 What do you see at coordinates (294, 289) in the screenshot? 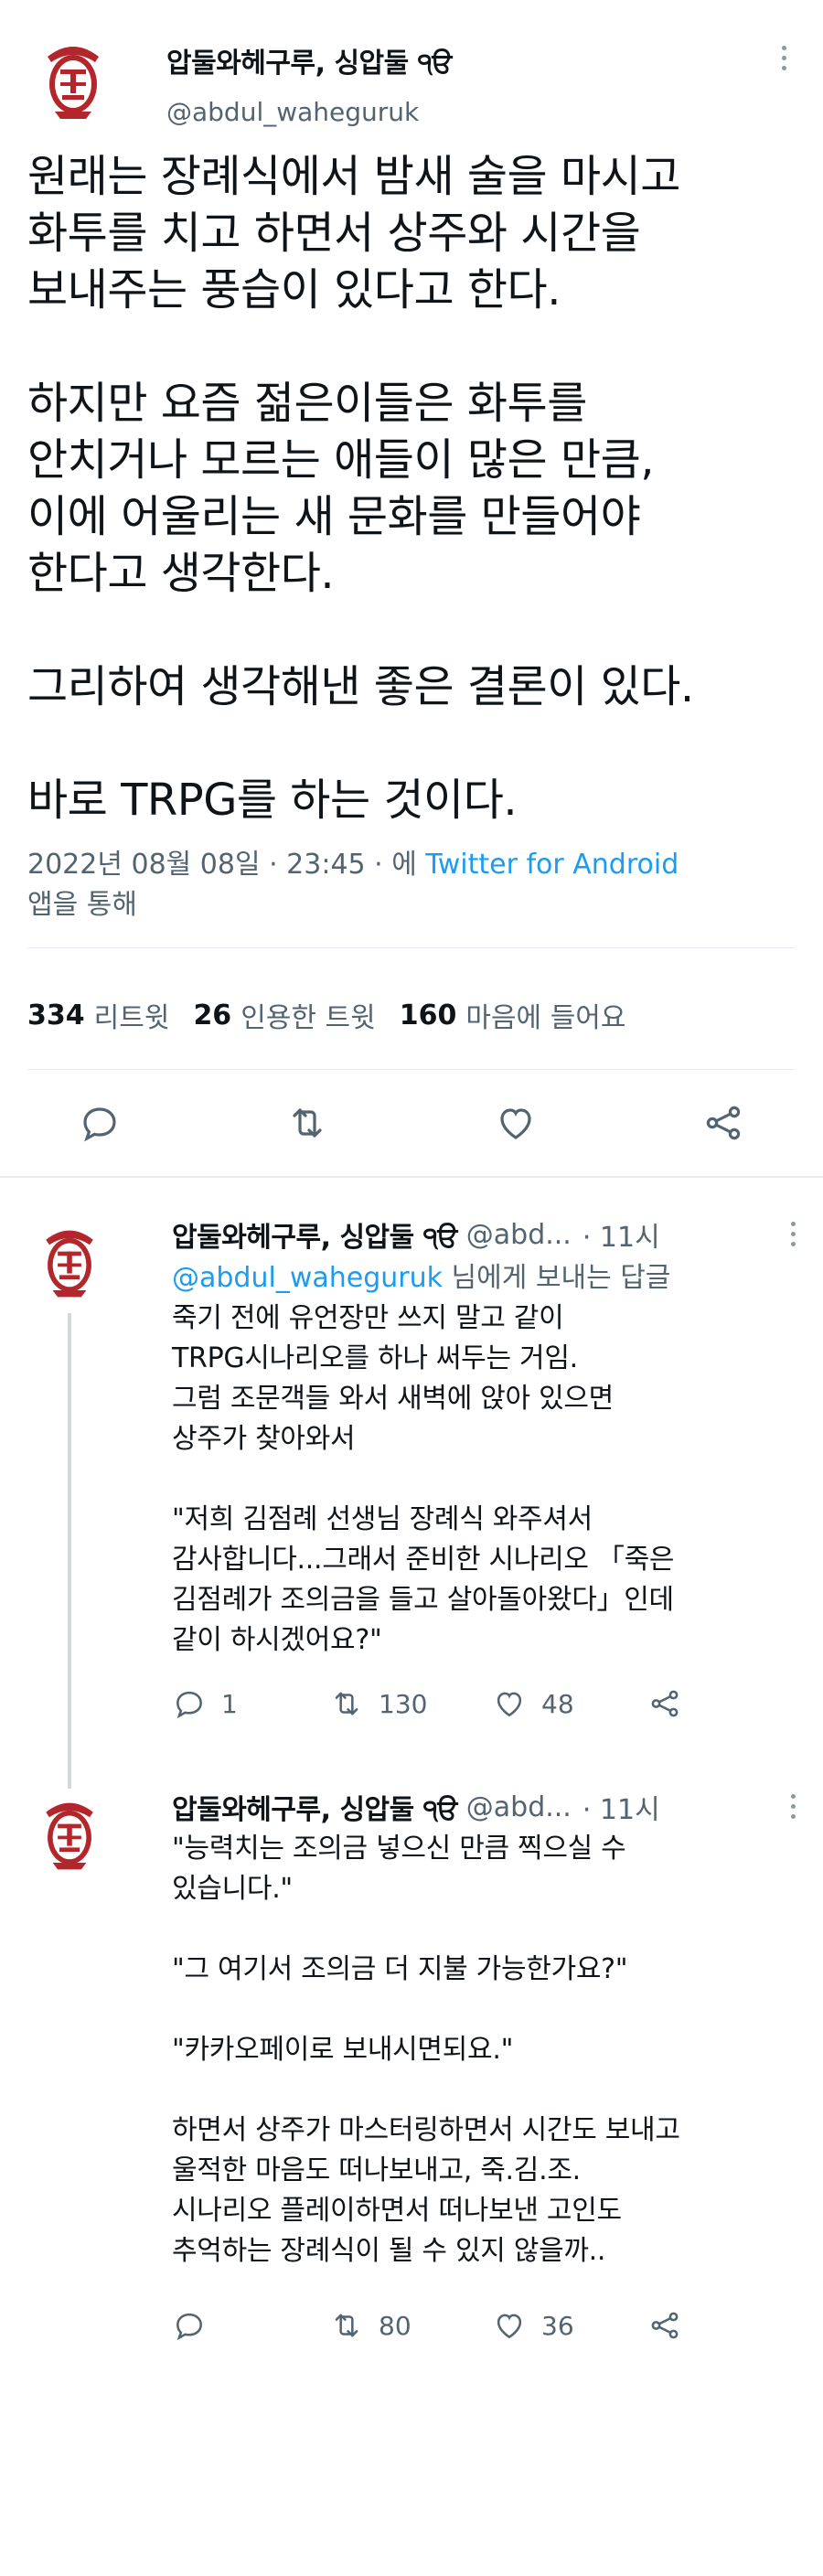
I see `text-line: 보내주는 풍습이 있다고 한다.` at bounding box center [294, 289].